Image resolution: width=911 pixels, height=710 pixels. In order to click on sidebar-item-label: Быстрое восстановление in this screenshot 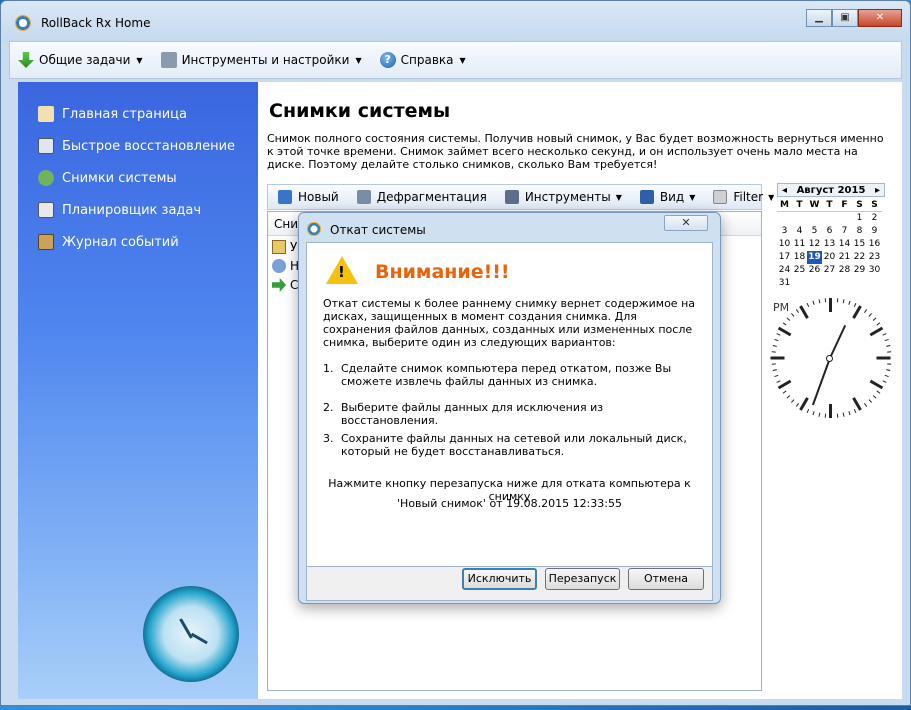, I will do `click(149, 146)`.